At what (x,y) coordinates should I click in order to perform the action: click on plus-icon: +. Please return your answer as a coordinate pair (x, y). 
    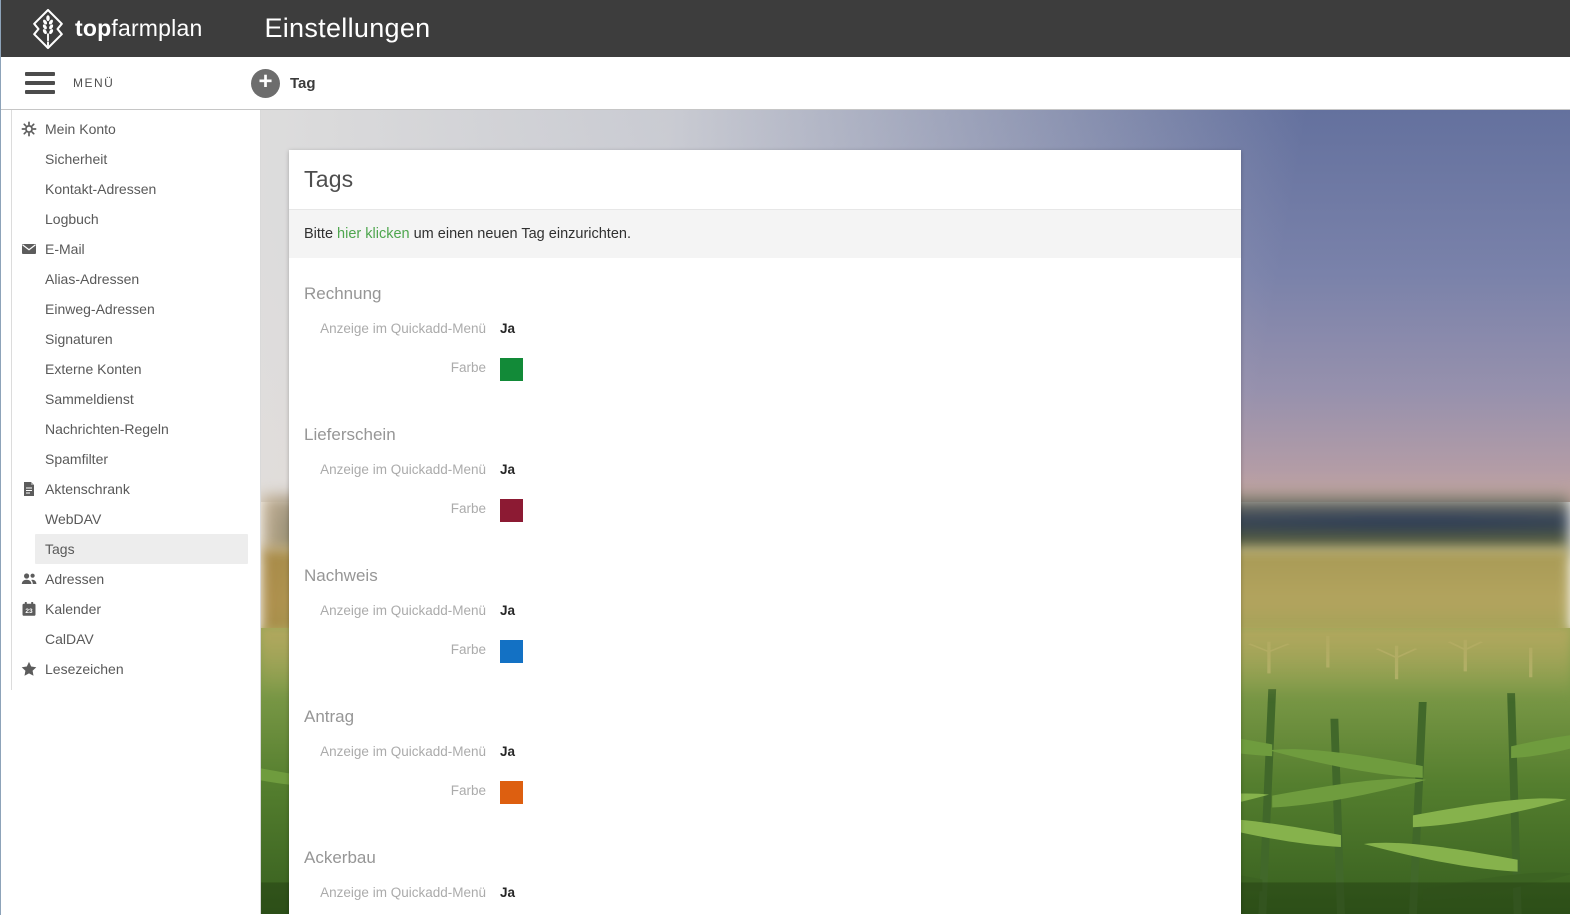
    Looking at the image, I should click on (265, 83).